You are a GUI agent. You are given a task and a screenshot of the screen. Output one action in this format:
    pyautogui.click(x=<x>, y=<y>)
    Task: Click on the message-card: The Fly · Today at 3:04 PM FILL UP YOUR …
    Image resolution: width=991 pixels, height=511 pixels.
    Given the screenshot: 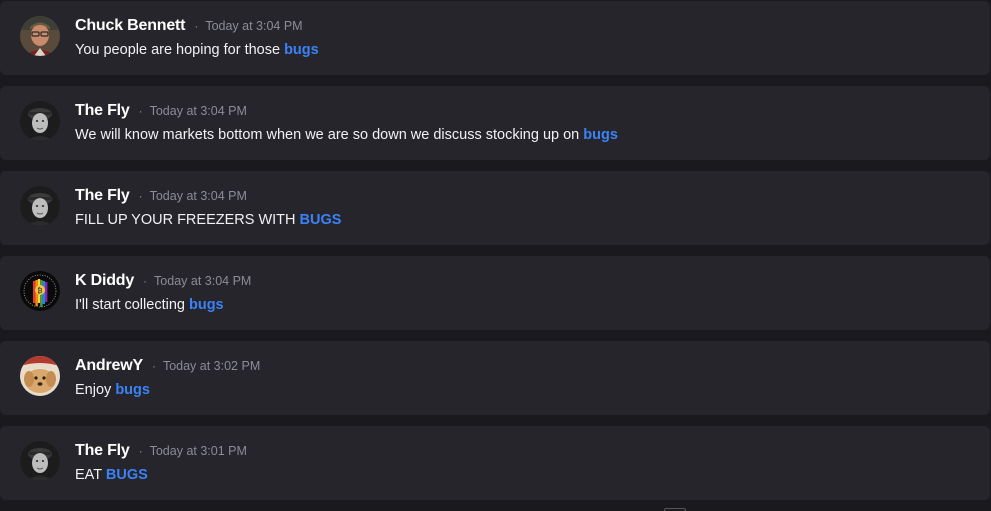 What is the action you would take?
    pyautogui.click(x=495, y=208)
    